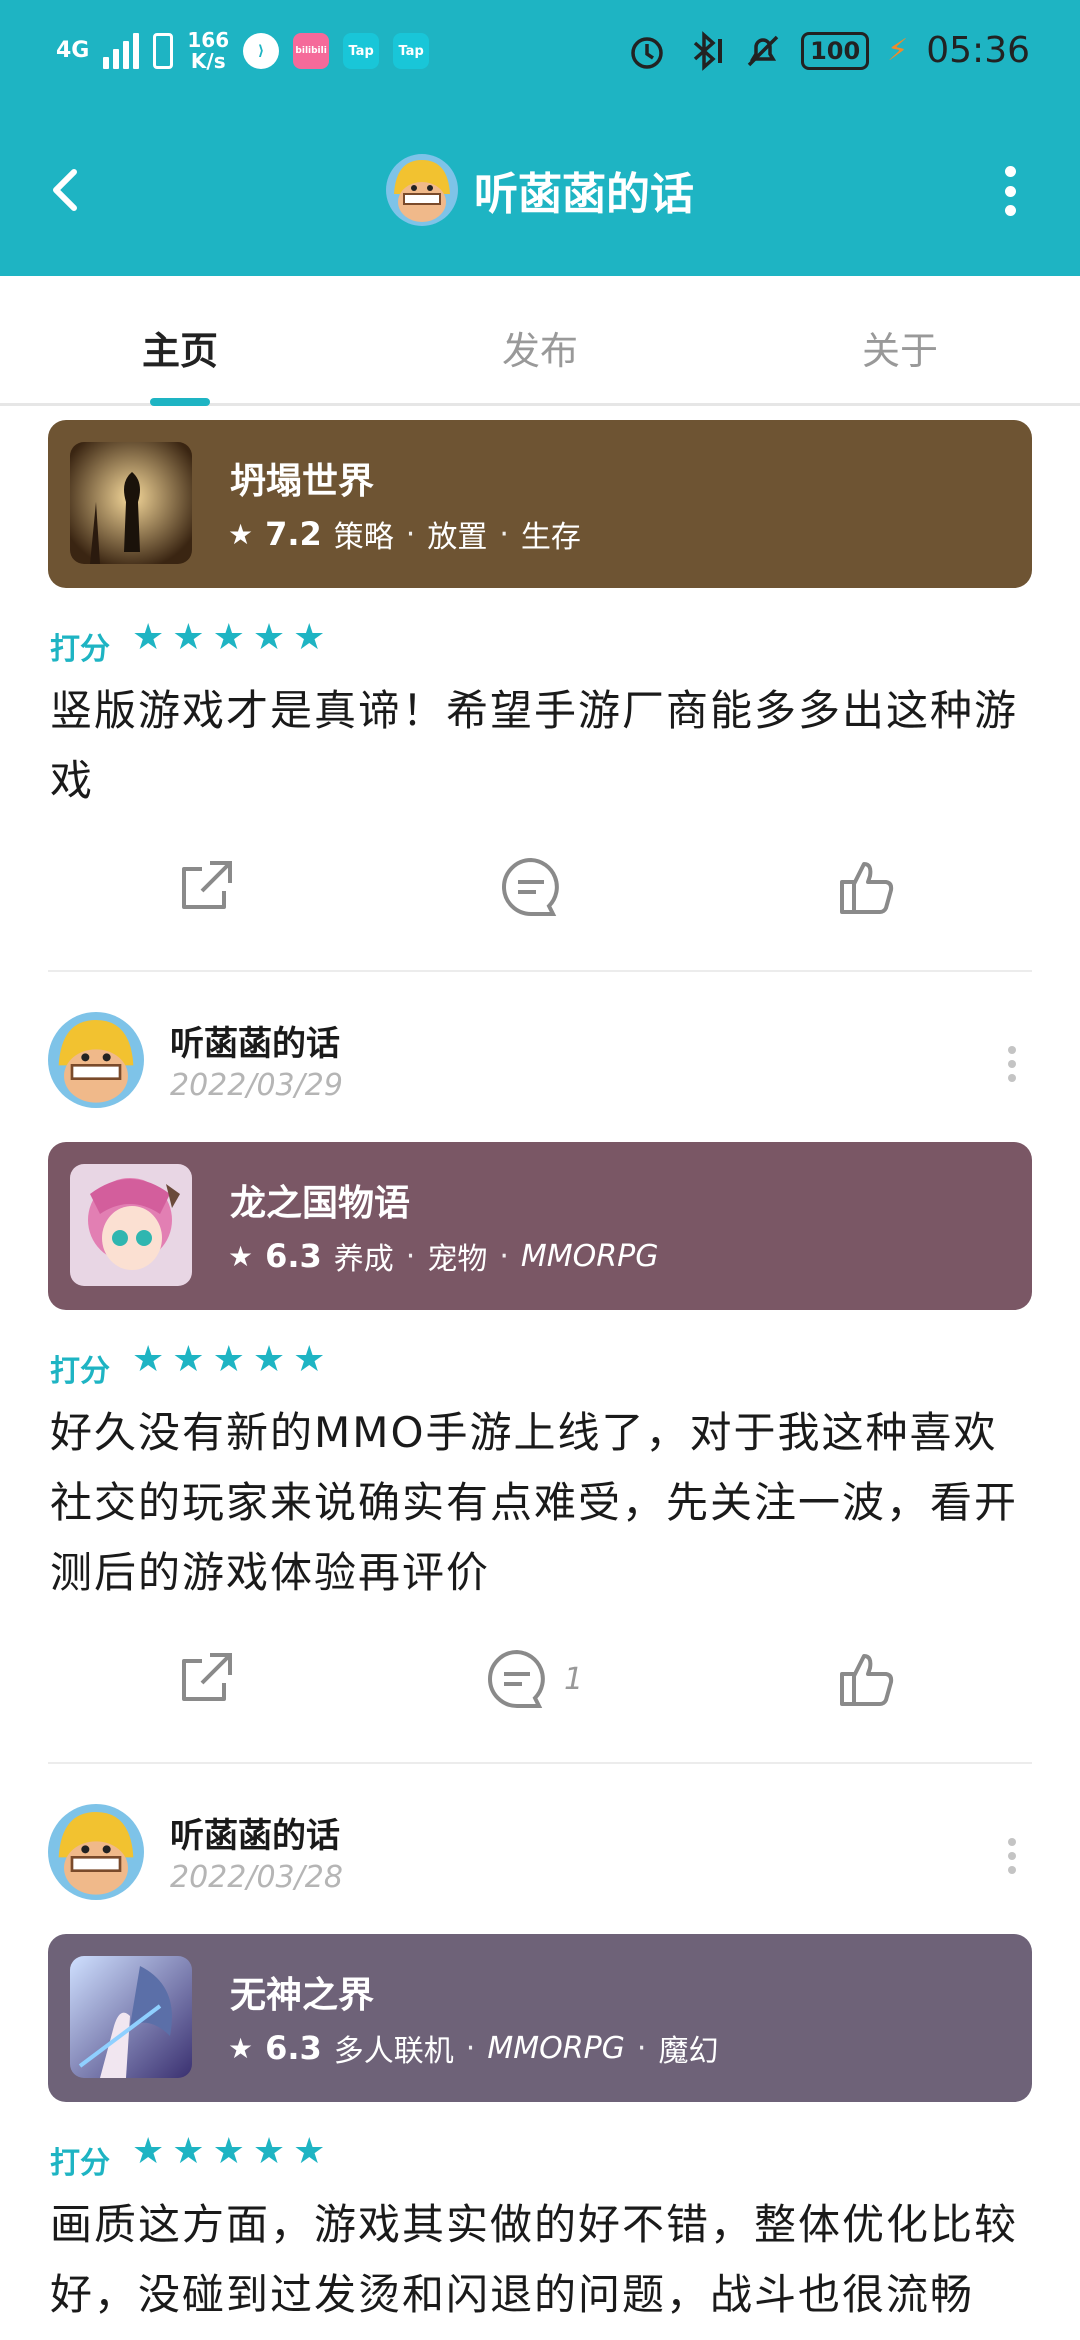  What do you see at coordinates (1010, 191) in the screenshot?
I see `more-button` at bounding box center [1010, 191].